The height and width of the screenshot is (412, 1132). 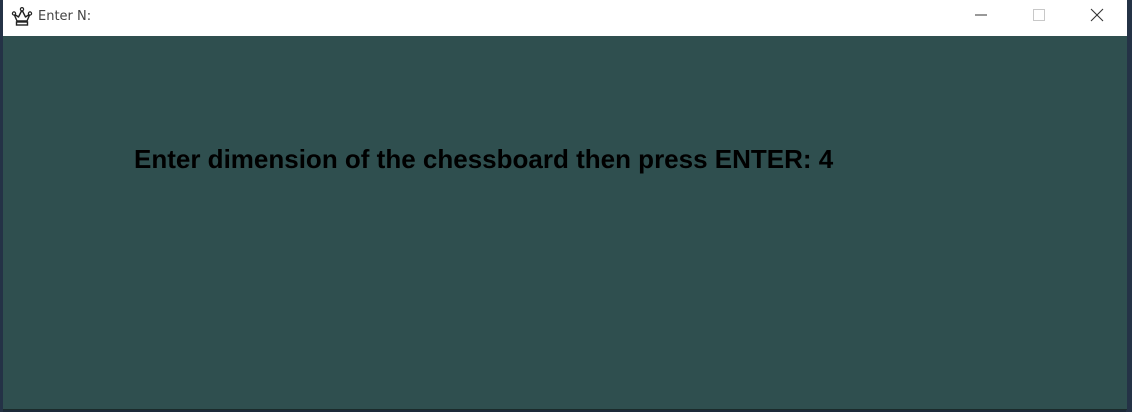 I want to click on crown-icon, so click(x=22, y=17).